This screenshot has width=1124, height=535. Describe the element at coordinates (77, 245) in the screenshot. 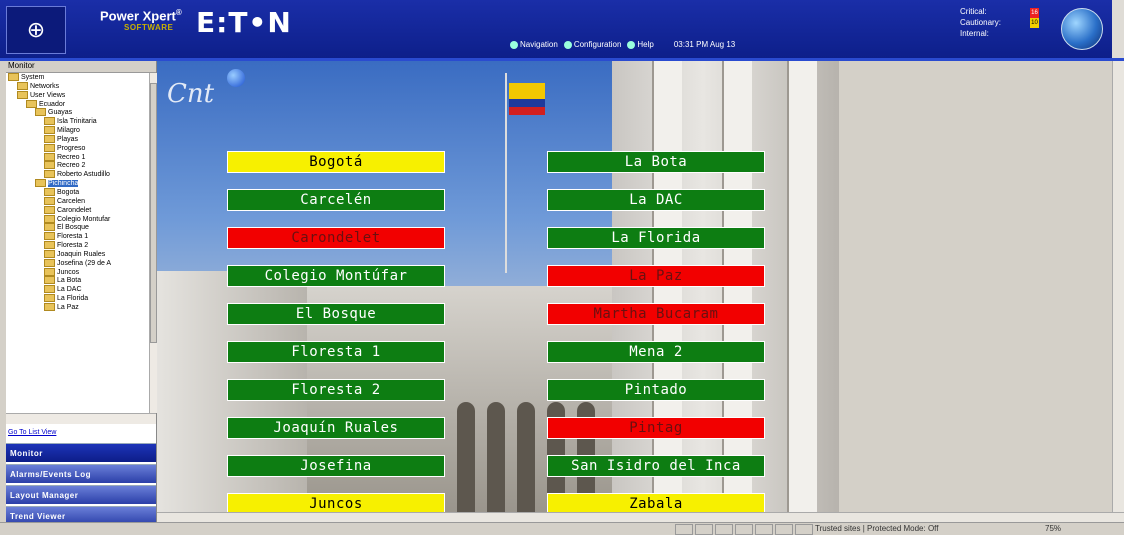

I see `tree-item: Floresta 2` at that location.